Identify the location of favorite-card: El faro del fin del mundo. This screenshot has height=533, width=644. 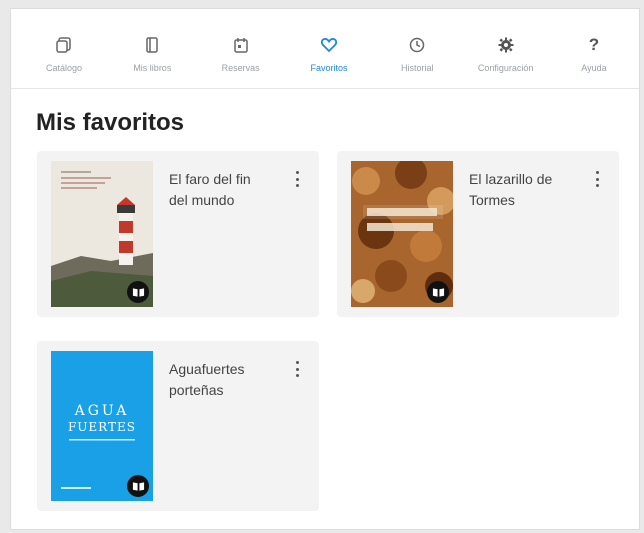
(178, 234).